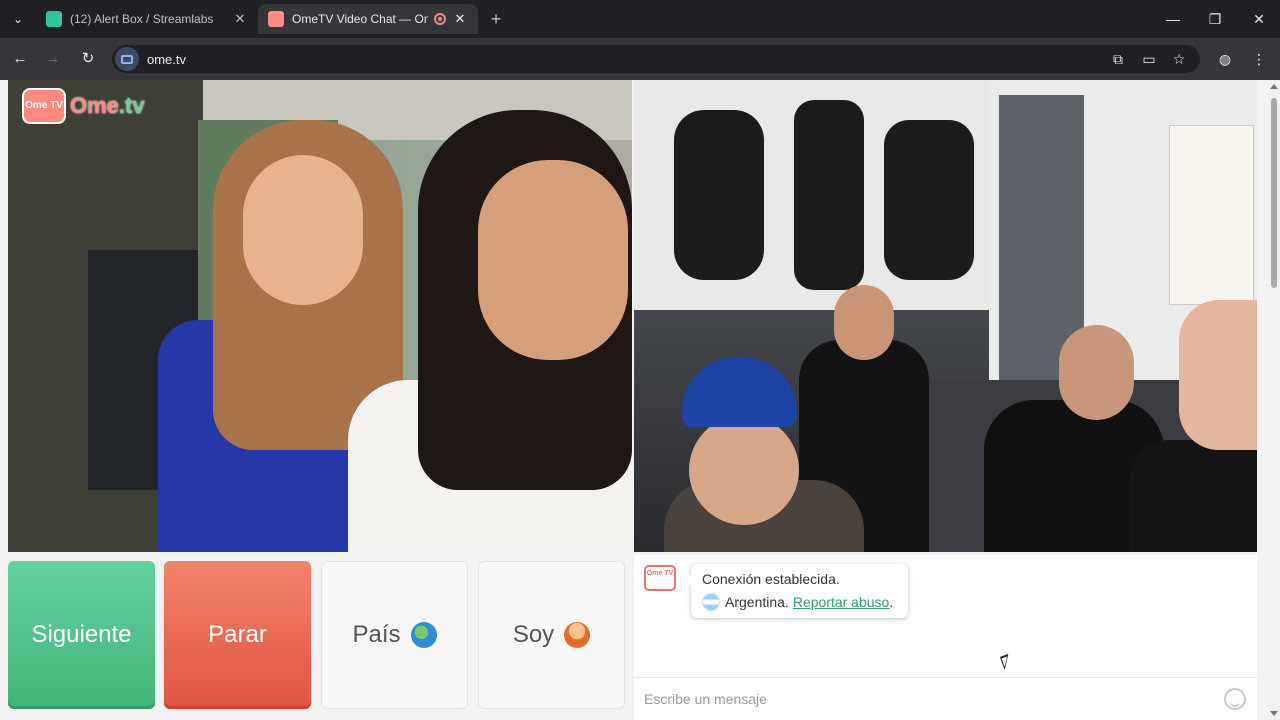 Image resolution: width=1280 pixels, height=720 pixels. What do you see at coordinates (656, 59) in the screenshot?
I see `address-bar: ome.tv` at bounding box center [656, 59].